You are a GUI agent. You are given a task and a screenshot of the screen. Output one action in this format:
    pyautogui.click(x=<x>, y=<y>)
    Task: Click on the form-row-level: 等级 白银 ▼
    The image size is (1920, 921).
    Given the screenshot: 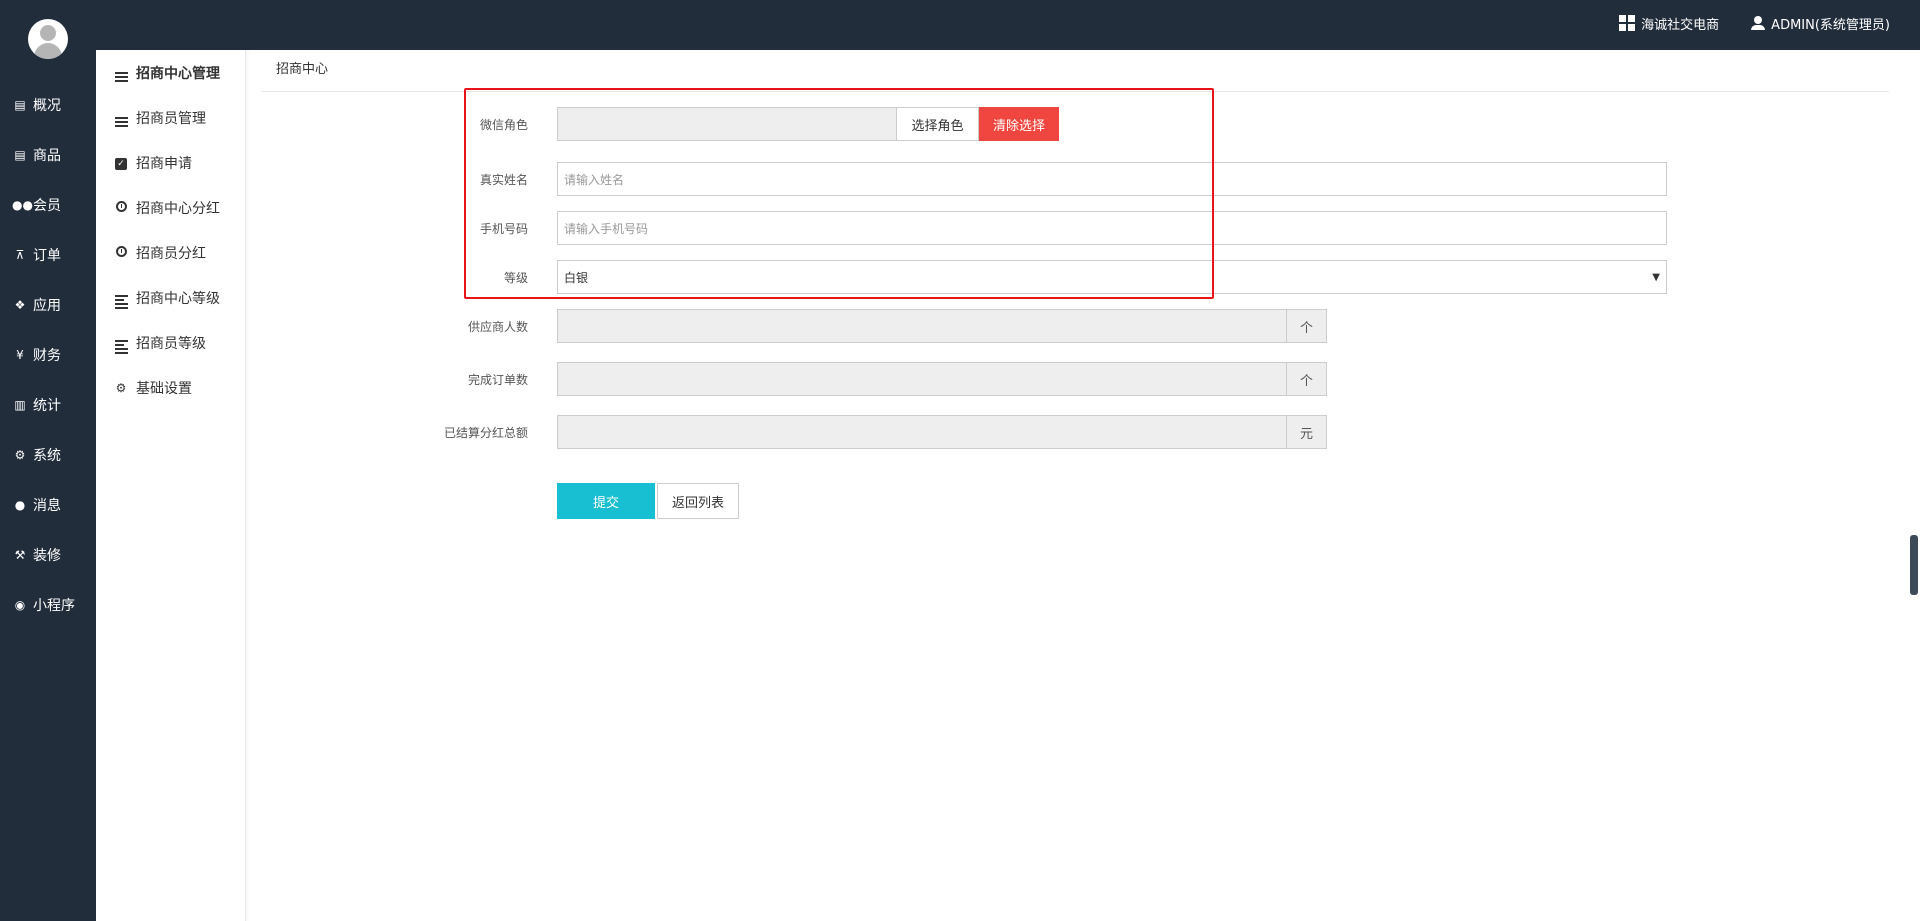 What is the action you would take?
    pyautogui.click(x=1053, y=277)
    